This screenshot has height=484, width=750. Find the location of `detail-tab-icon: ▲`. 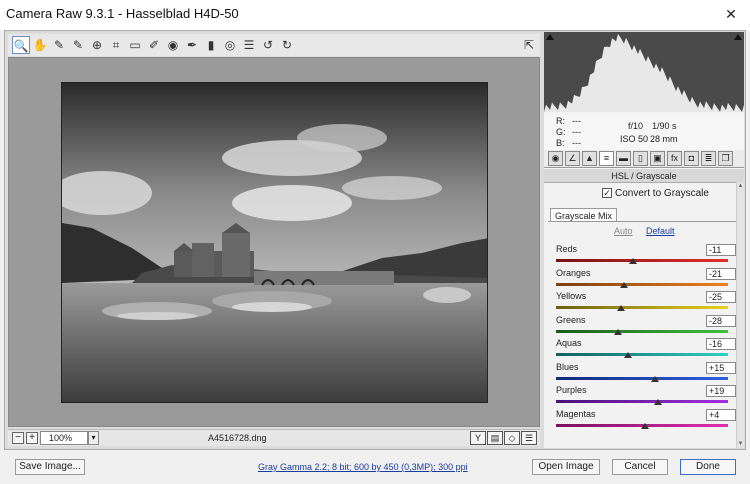

detail-tab-icon: ▲ is located at coordinates (589, 158).